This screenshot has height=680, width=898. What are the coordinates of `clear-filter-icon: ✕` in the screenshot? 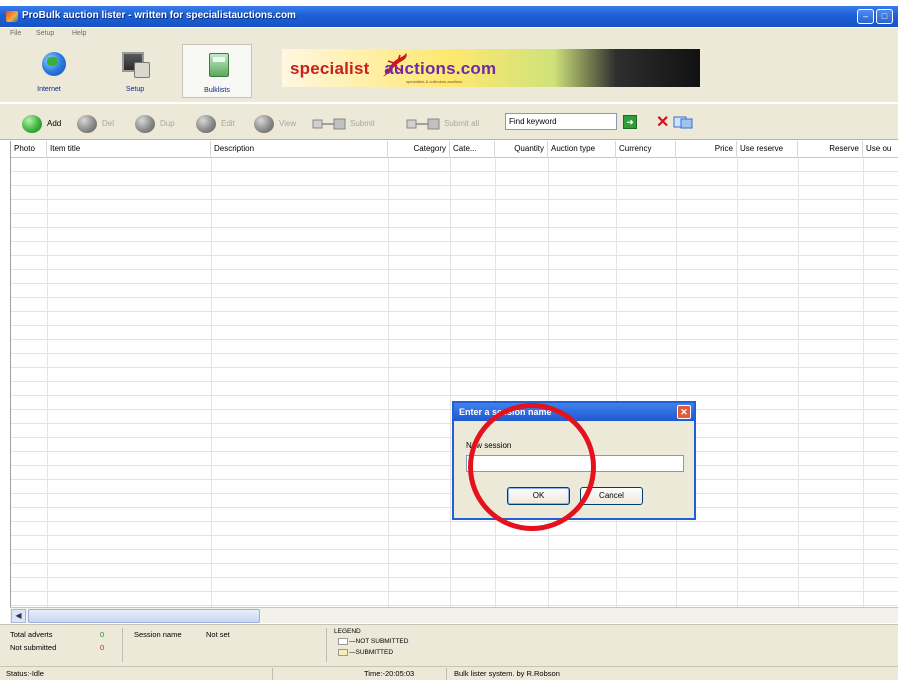 It's located at (662, 122).